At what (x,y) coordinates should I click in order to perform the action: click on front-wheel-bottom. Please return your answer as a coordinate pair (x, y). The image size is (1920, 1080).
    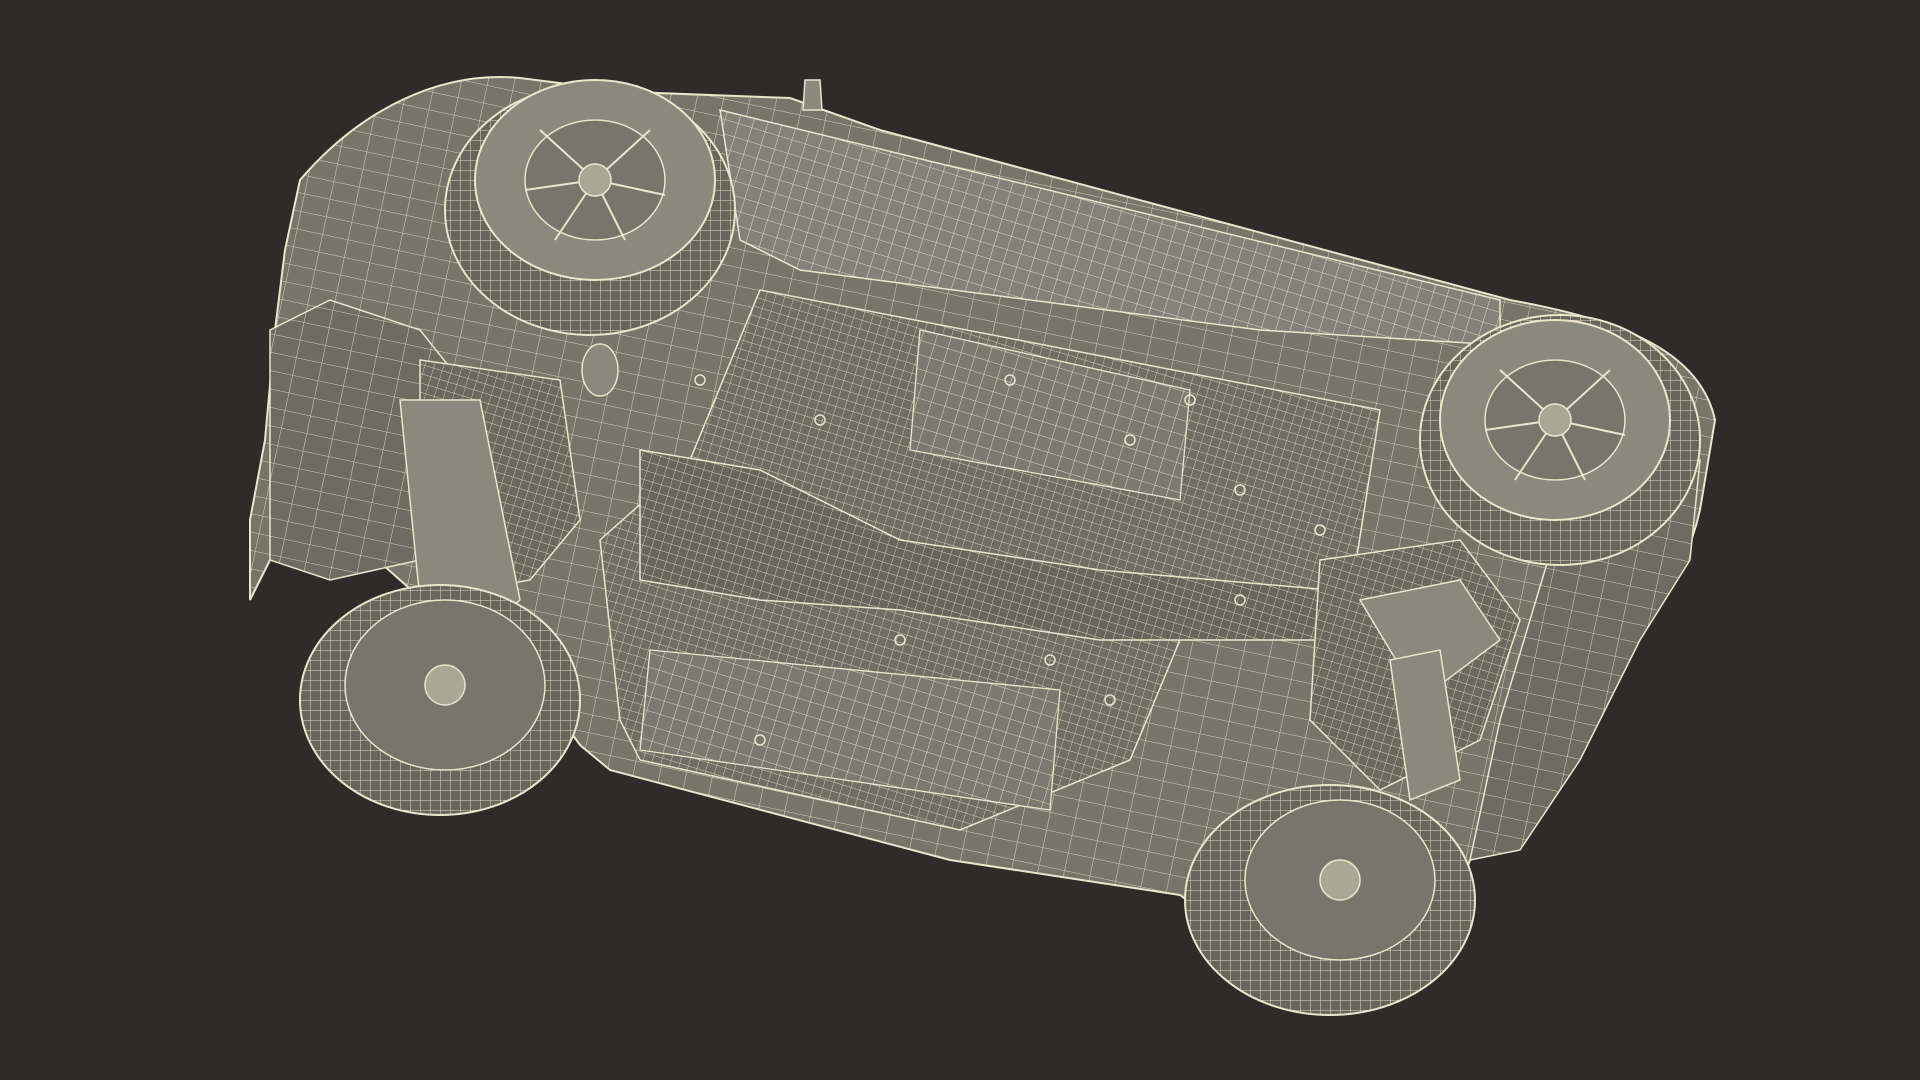
    Looking at the image, I should click on (1330, 900).